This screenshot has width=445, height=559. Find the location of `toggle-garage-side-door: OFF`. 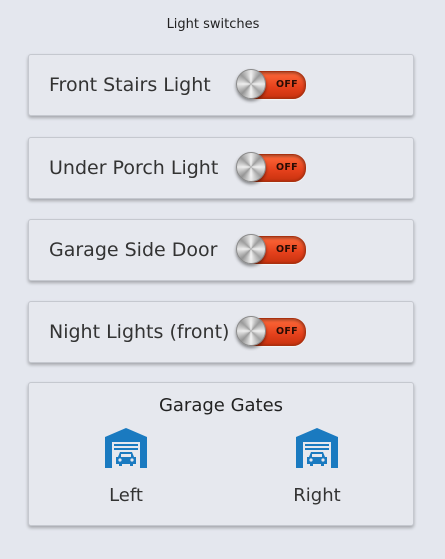

toggle-garage-side-door: OFF is located at coordinates (271, 250).